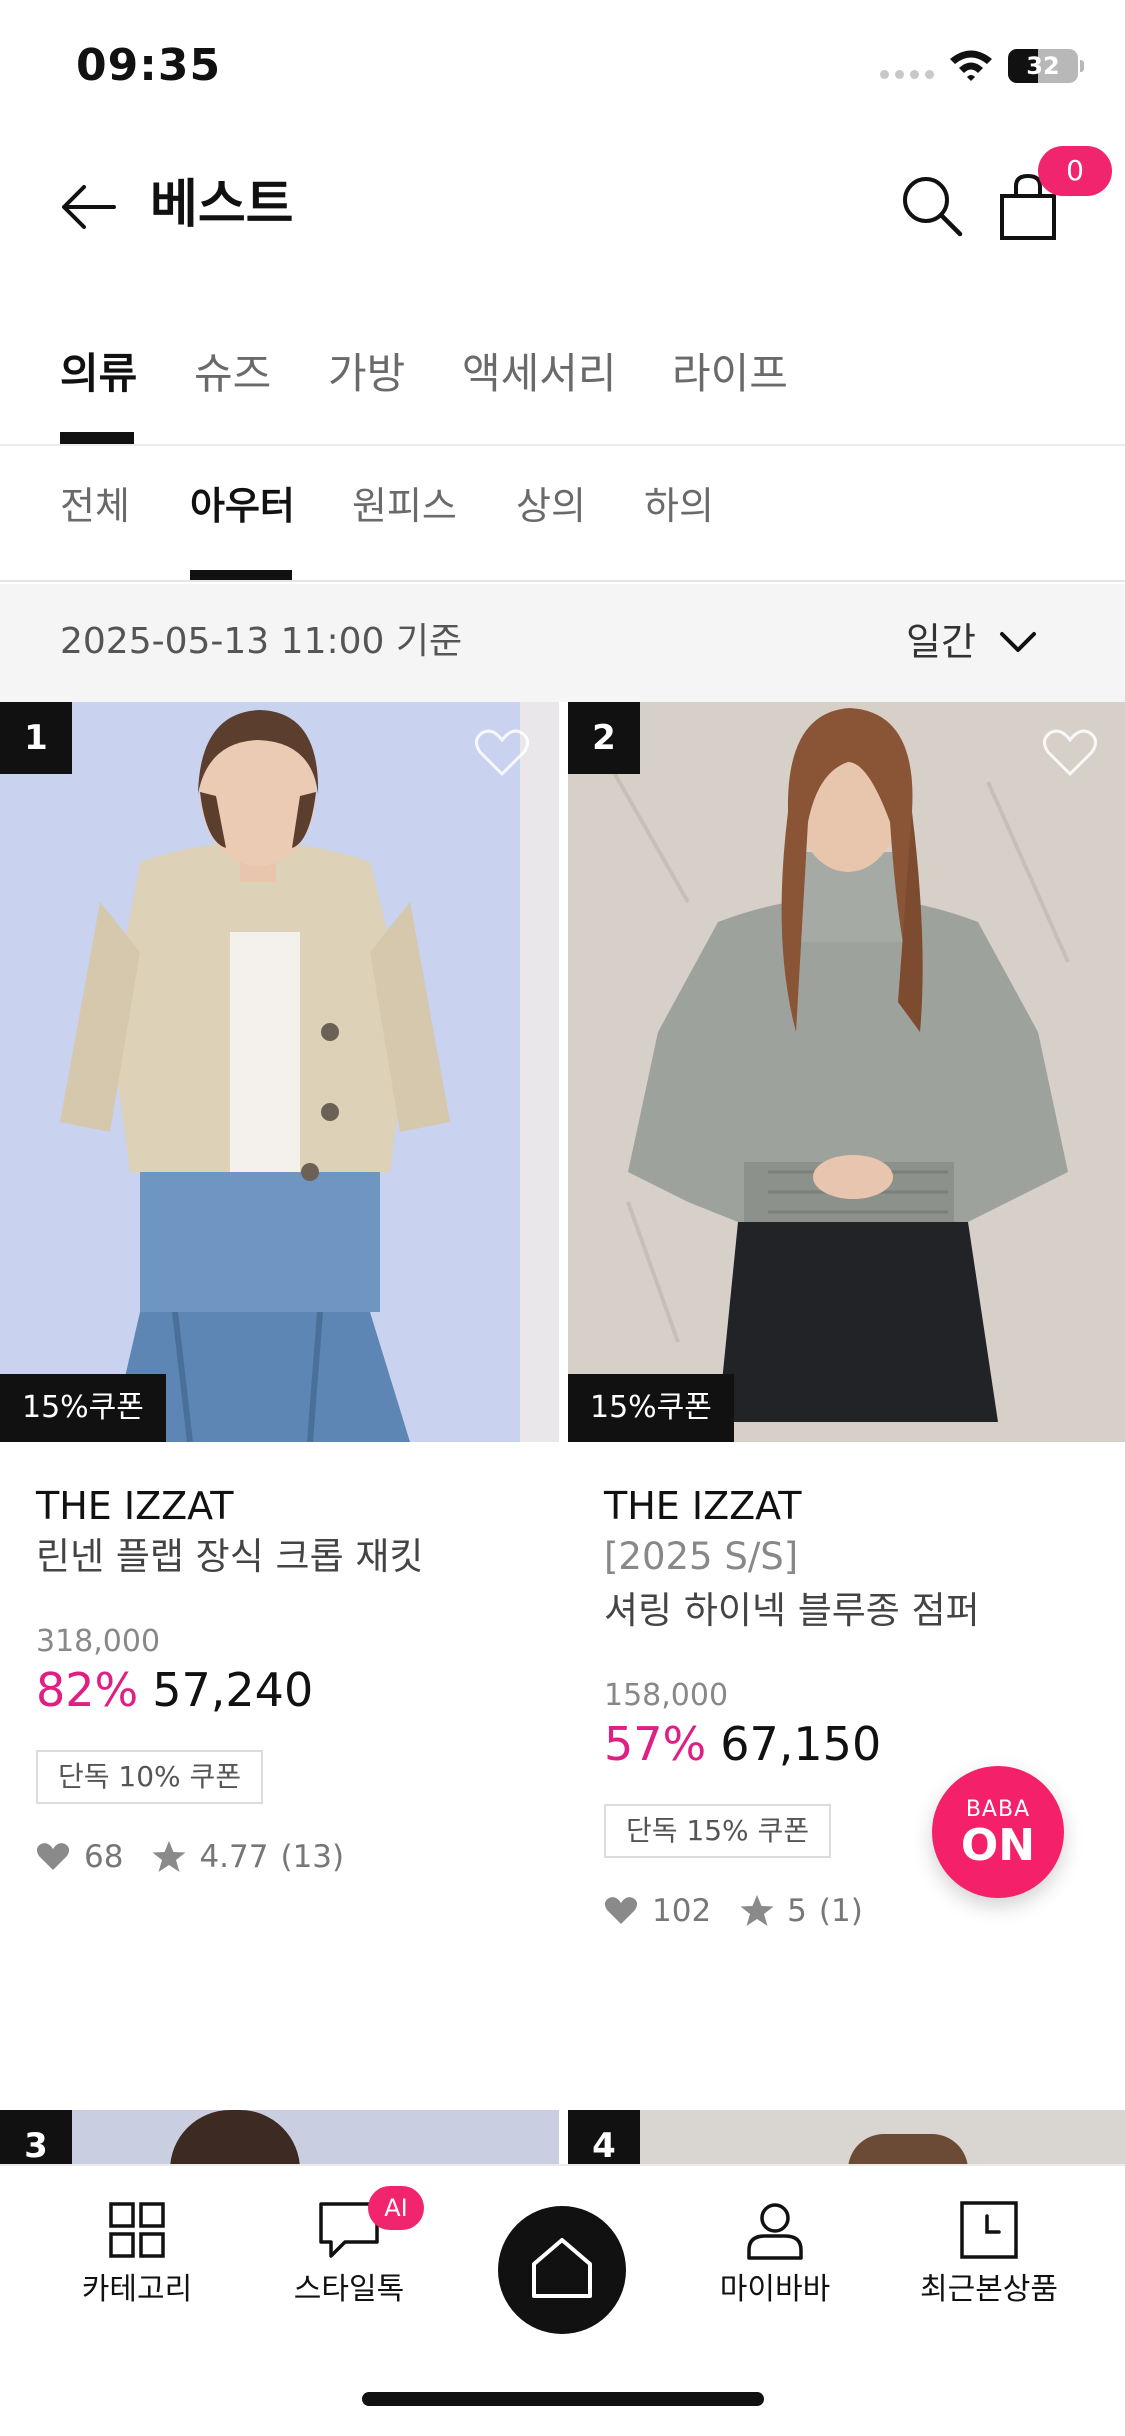 The height and width of the screenshot is (2436, 1125). Describe the element at coordinates (562, 205) in the screenshot. I see `header: 베스트 0` at that location.